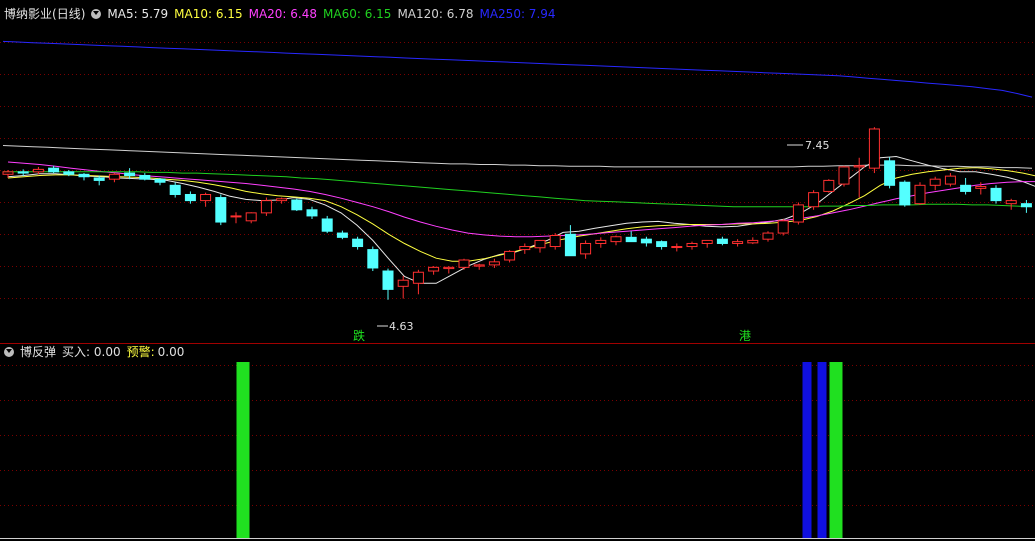 The image size is (1035, 541). Describe the element at coordinates (9, 352) in the screenshot. I see `sub-indicator-toggle-icon` at that location.